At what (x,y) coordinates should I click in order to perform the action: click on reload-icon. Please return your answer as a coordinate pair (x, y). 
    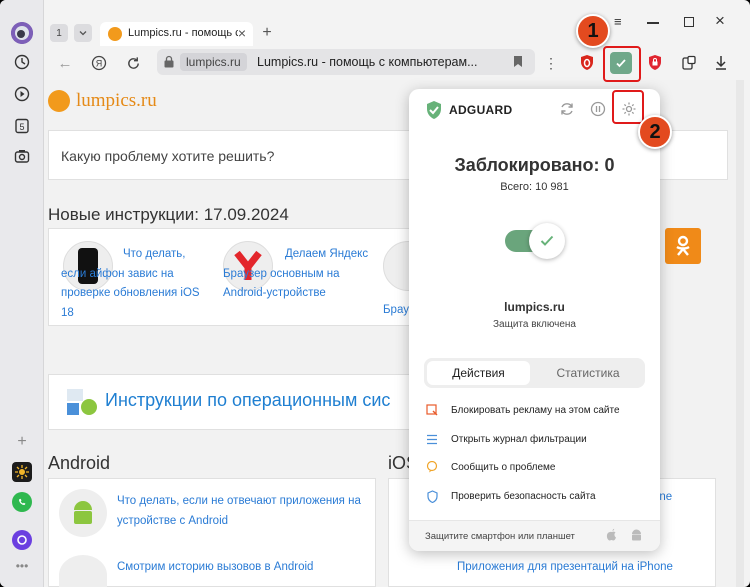
    Looking at the image, I should click on (133, 63).